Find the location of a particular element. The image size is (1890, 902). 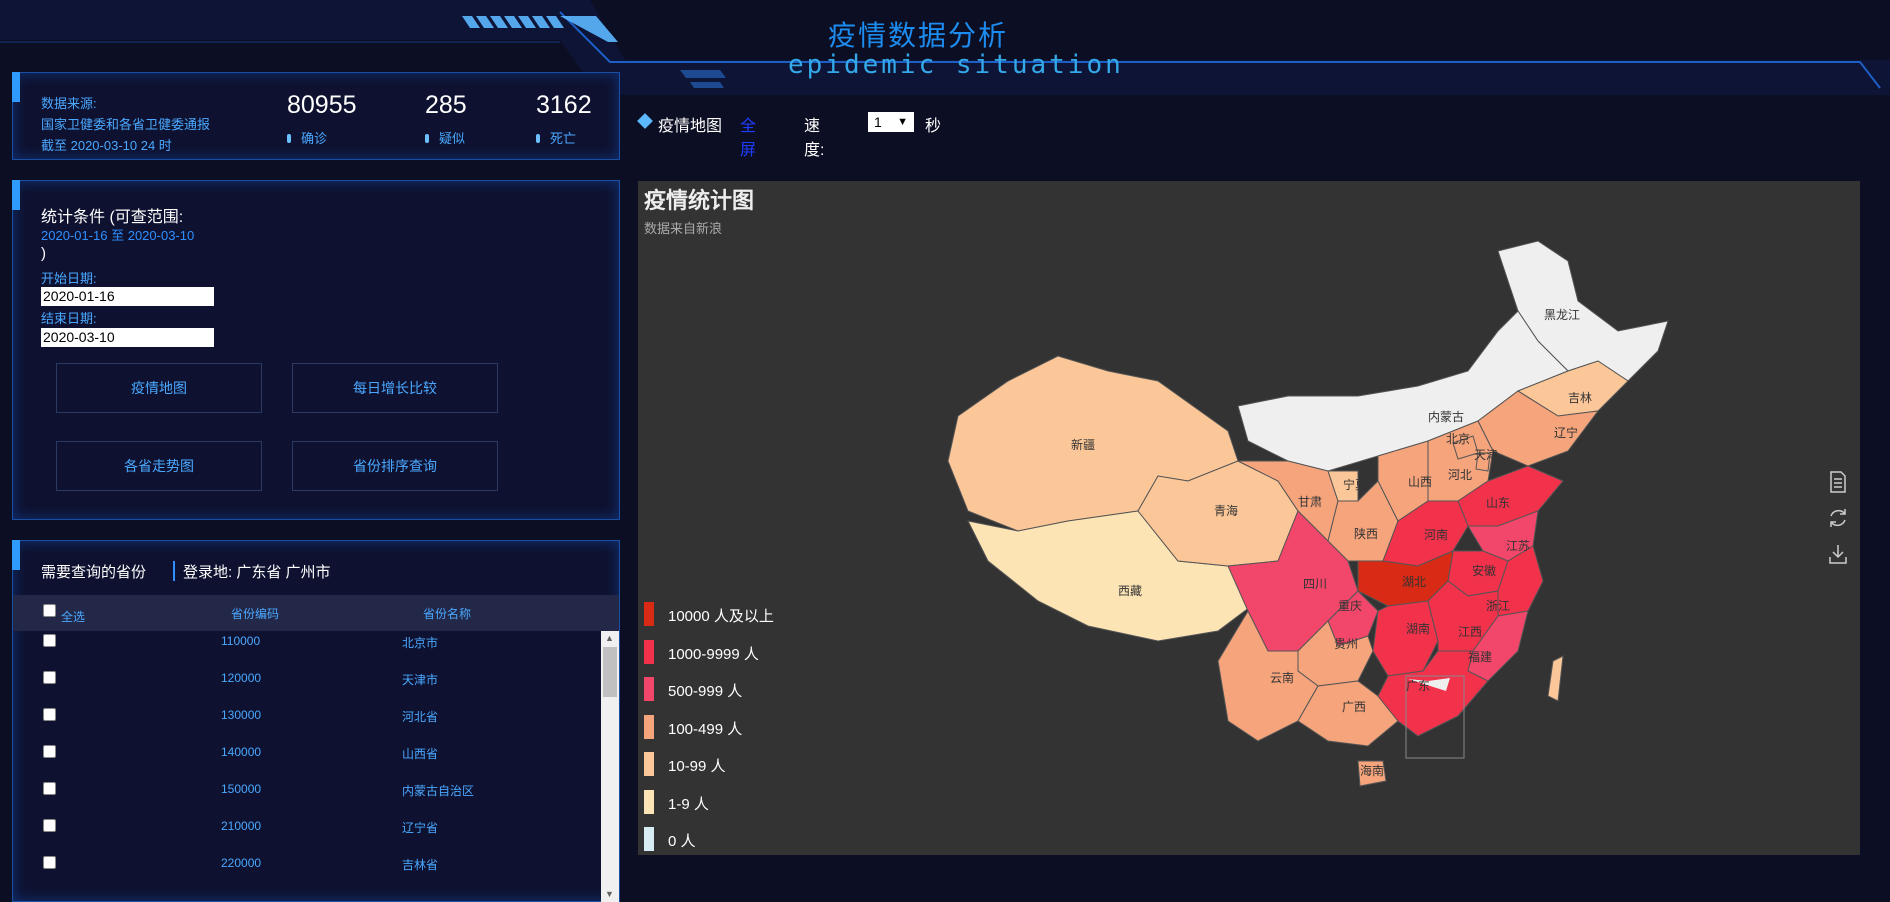

province-name: 内蒙古自治区 is located at coordinates (438, 791).